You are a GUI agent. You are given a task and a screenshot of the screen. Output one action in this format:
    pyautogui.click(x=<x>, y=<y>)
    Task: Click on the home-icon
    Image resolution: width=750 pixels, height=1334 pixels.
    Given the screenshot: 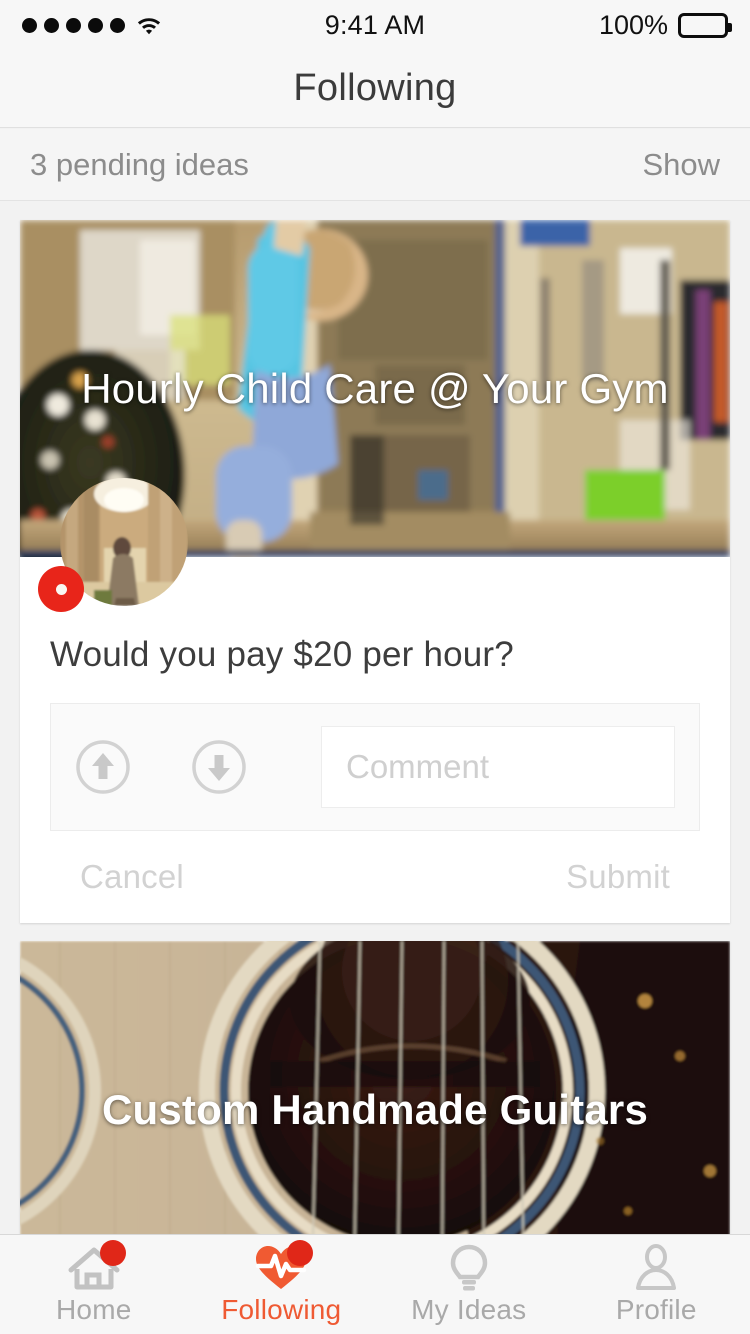 What is the action you would take?
    pyautogui.click(x=96, y=1265)
    